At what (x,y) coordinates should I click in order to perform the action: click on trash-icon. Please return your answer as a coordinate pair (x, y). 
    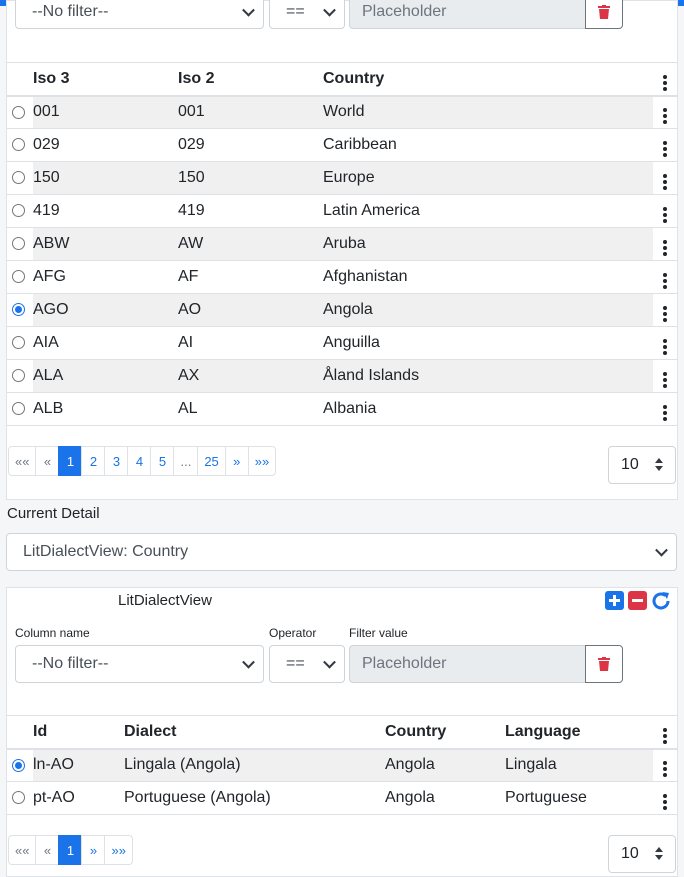
    Looking at the image, I should click on (604, 11).